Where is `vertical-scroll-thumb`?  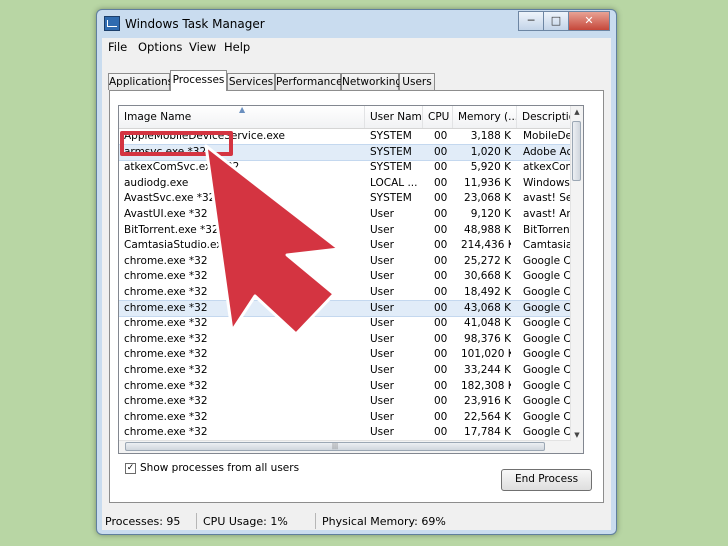 vertical-scroll-thumb is located at coordinates (576, 151).